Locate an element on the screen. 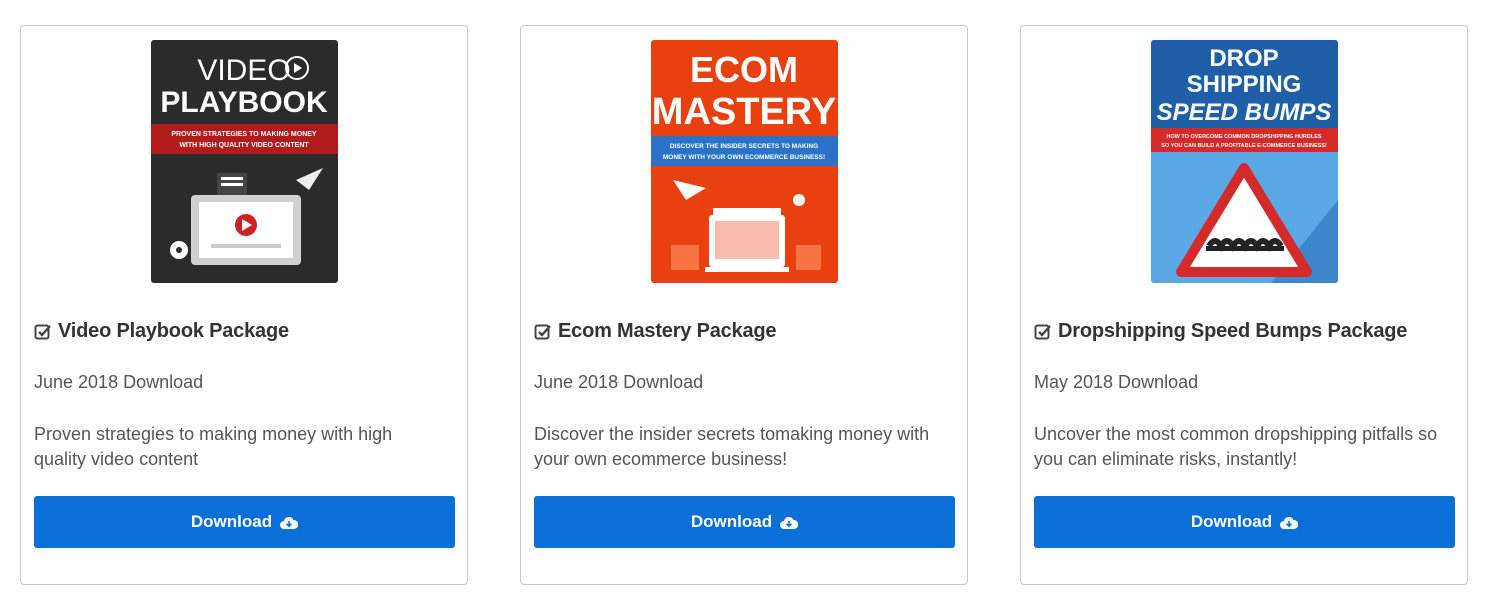  svg-text: VIDEO is located at coordinates (243, 70).